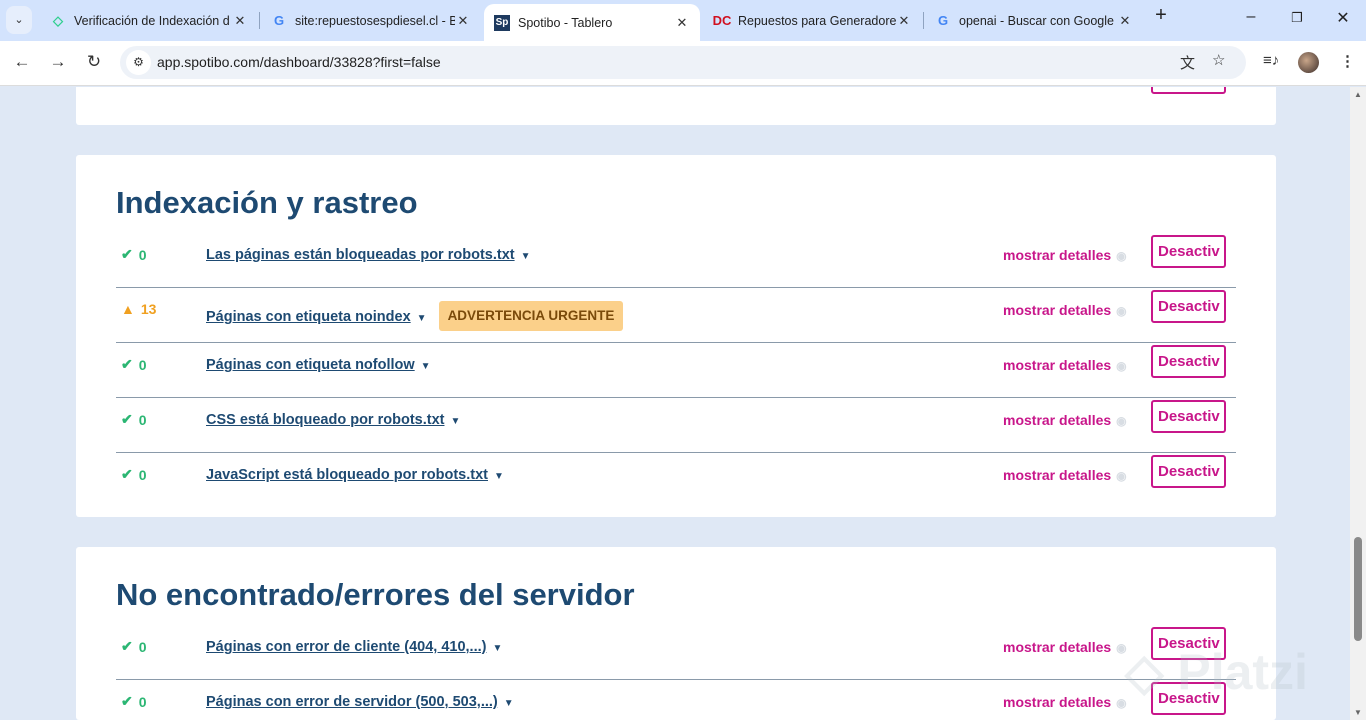 The image size is (1366, 720). I want to click on warning-icon: ▲, so click(128, 309).